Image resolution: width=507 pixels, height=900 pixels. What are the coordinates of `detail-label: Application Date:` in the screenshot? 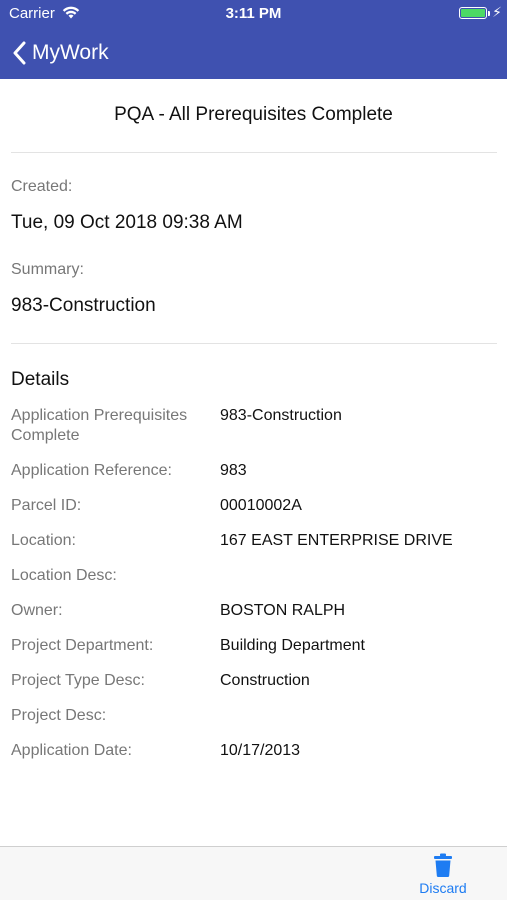 It's located at (71, 750).